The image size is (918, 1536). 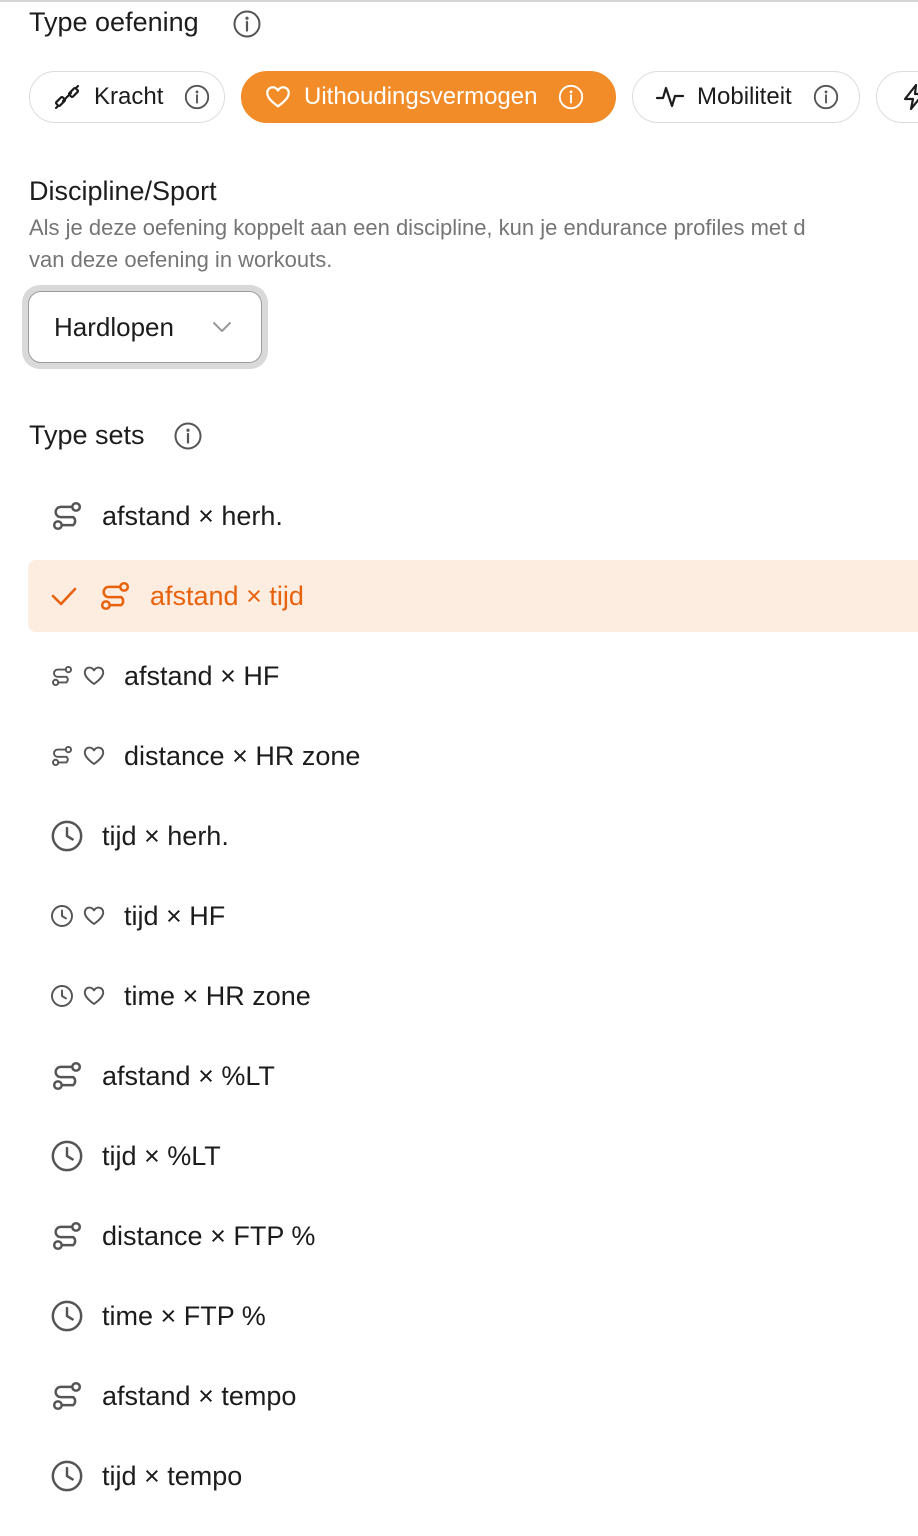 What do you see at coordinates (473, 756) in the screenshot?
I see `set-type-option: distance × HR zone` at bounding box center [473, 756].